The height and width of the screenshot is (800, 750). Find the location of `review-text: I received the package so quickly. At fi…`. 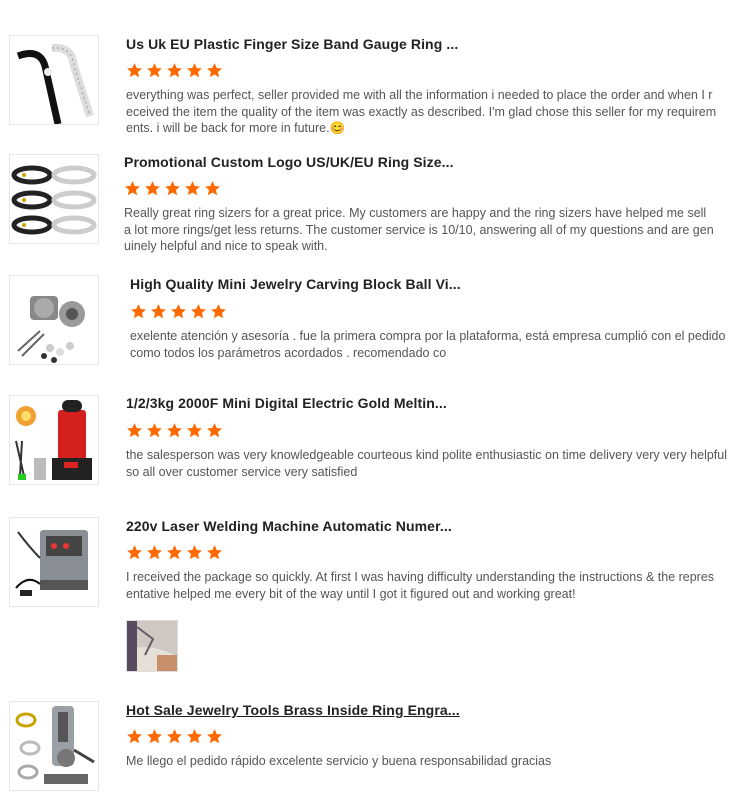

review-text: I received the package so quickly. At fi… is located at coordinates (420, 585).